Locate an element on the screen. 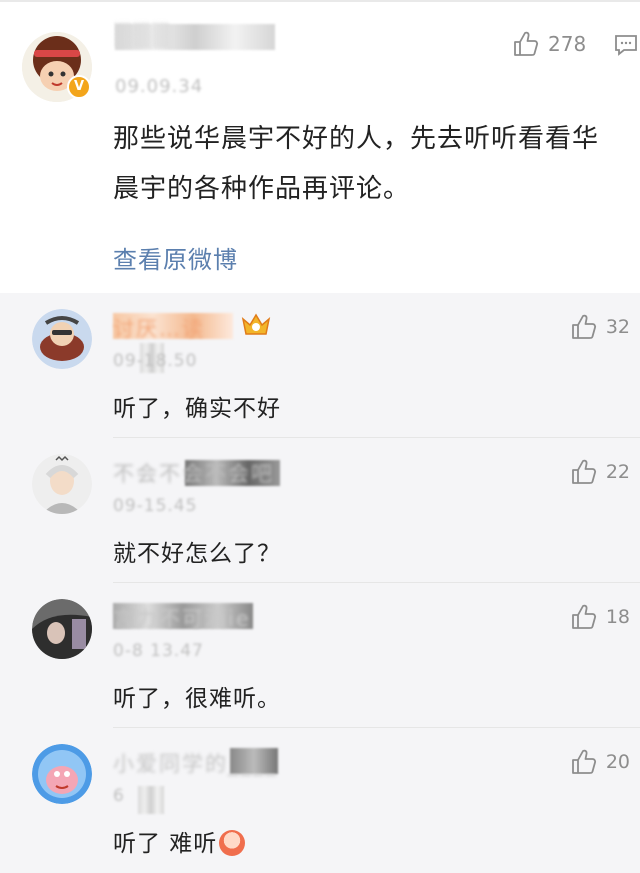 The image size is (640, 873). reply-like-count: 18 is located at coordinates (617, 617).